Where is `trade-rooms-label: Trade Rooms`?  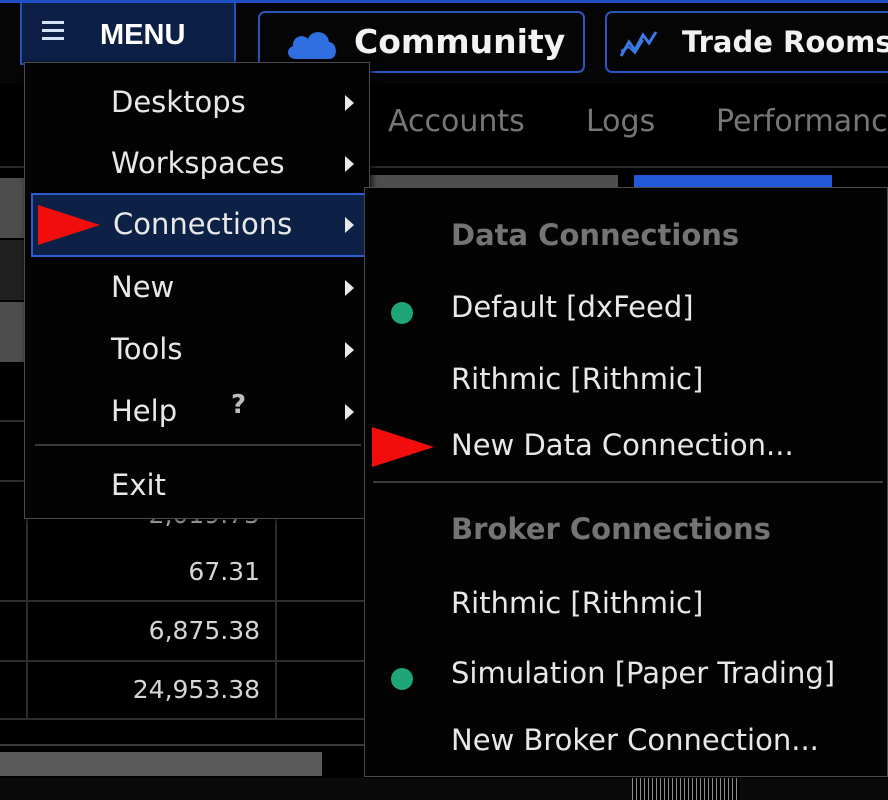
trade-rooms-label: Trade Rooms is located at coordinates (785, 42).